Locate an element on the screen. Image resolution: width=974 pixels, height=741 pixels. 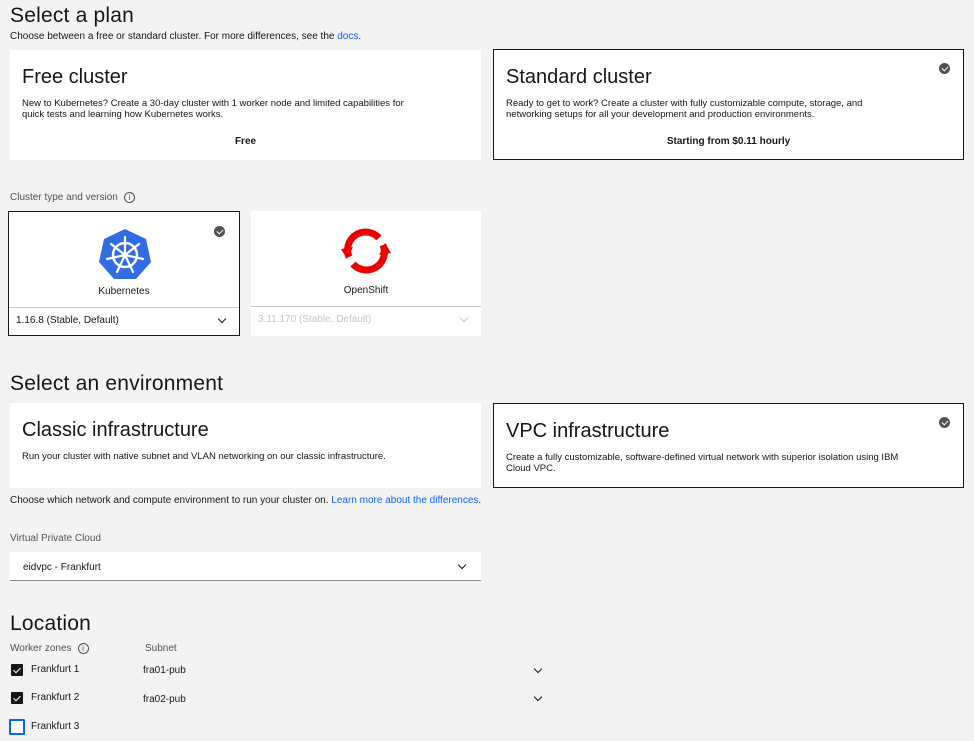
kubernetes-tile: Kubernetes 1.16.8 (Stable, Default) is located at coordinates (124, 273).